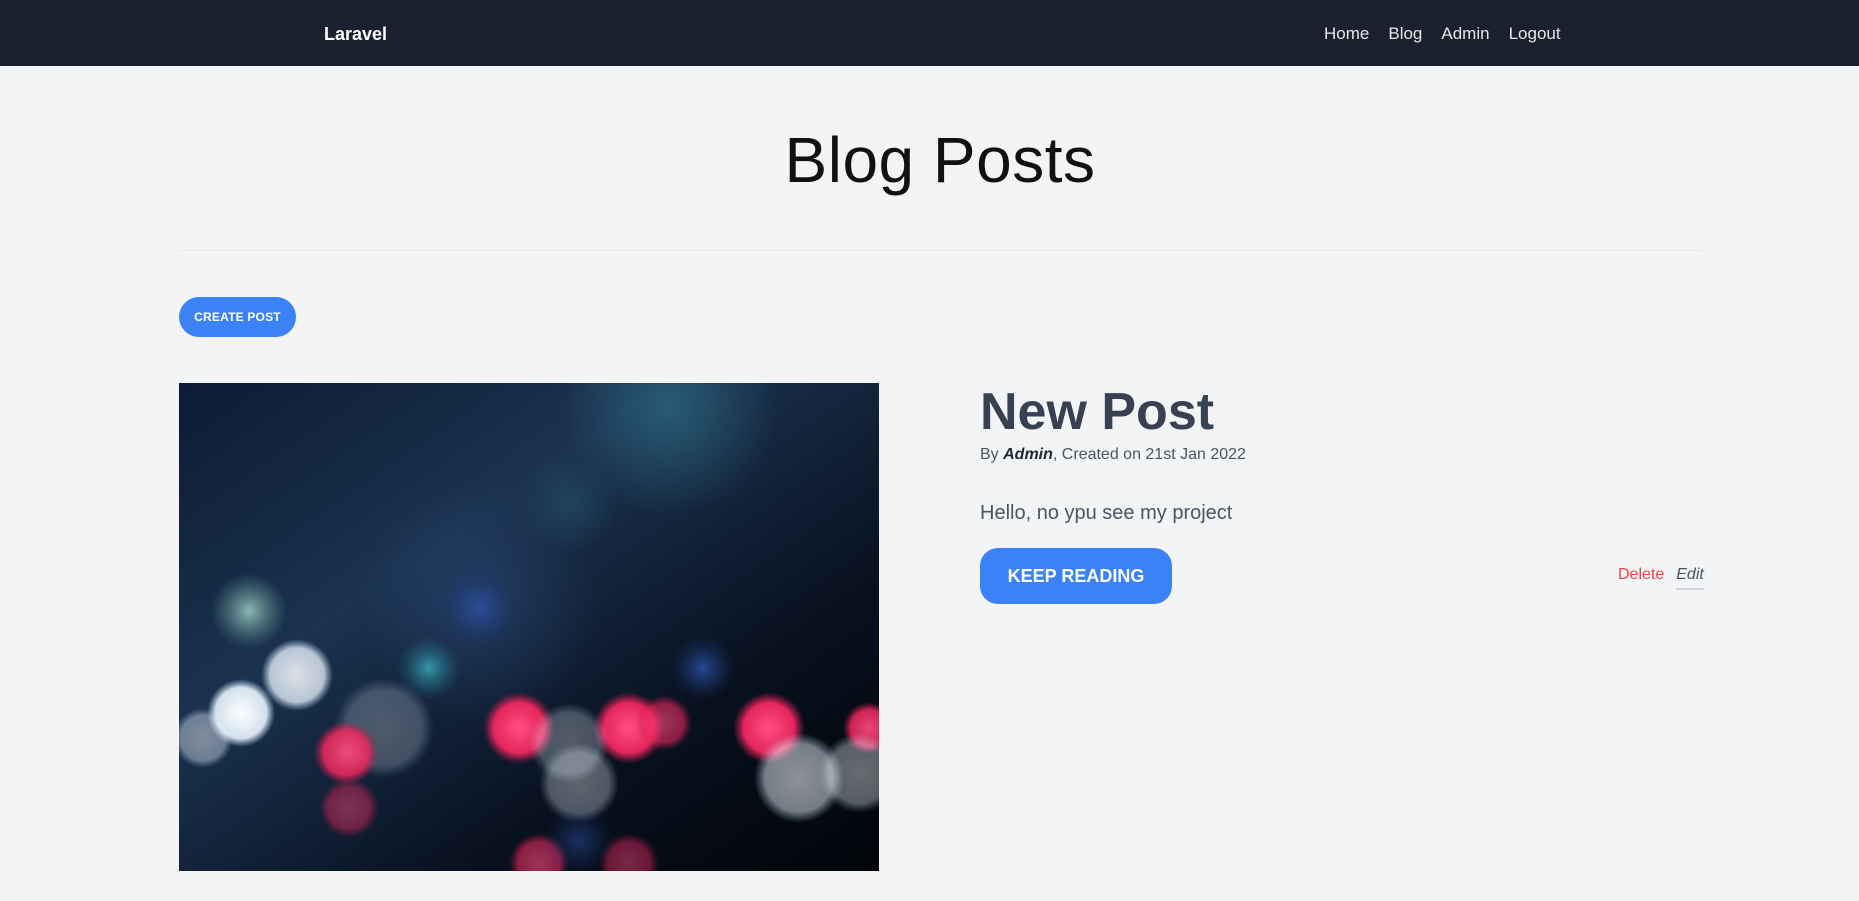 This screenshot has height=901, width=1859. I want to click on brand-logo-link: Laravel, so click(355, 34).